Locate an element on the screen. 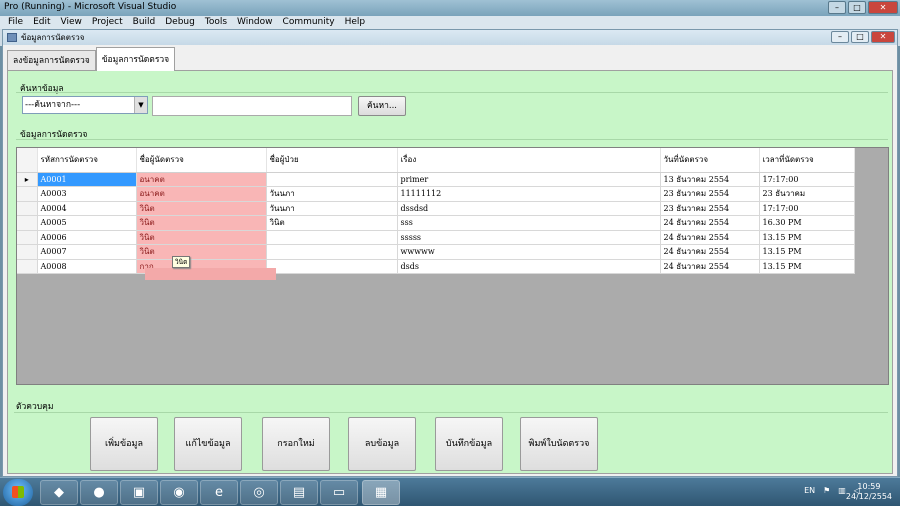  taskbar-chrome-icon: ◎ is located at coordinates (259, 492).